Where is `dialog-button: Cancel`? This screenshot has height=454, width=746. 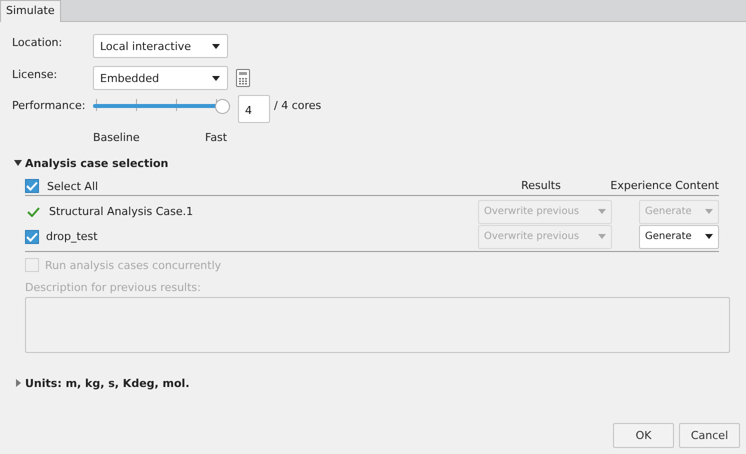
dialog-button: Cancel is located at coordinates (709, 435).